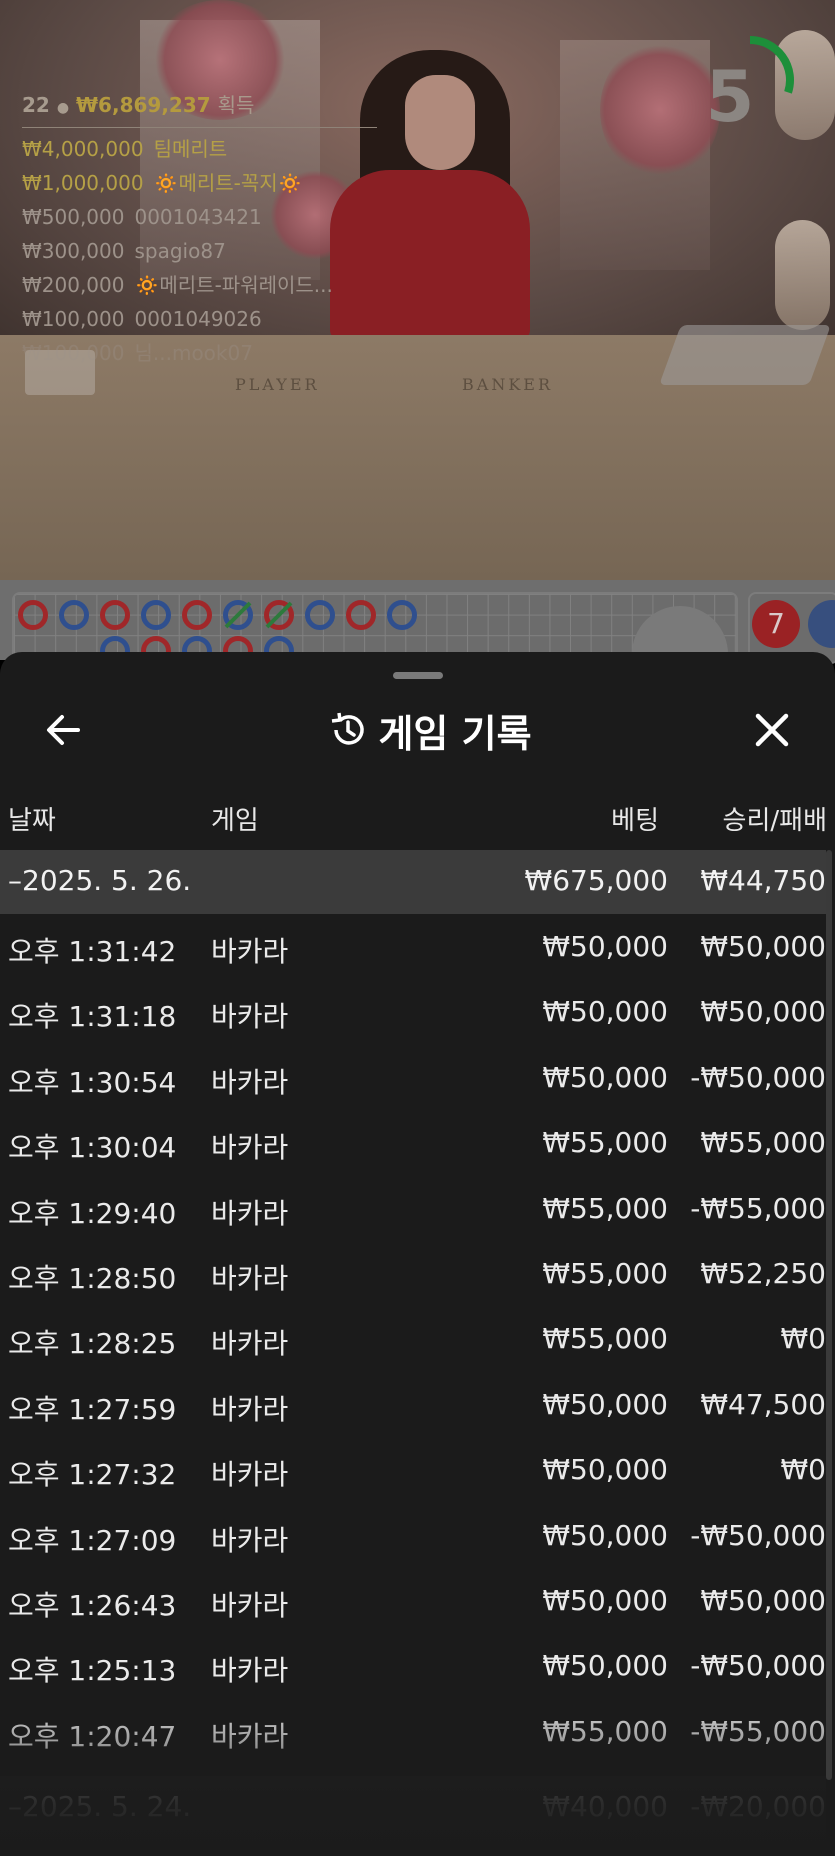  Describe the element at coordinates (100, 1806) in the screenshot. I see `group-date: –2025. 5. 24.` at that location.